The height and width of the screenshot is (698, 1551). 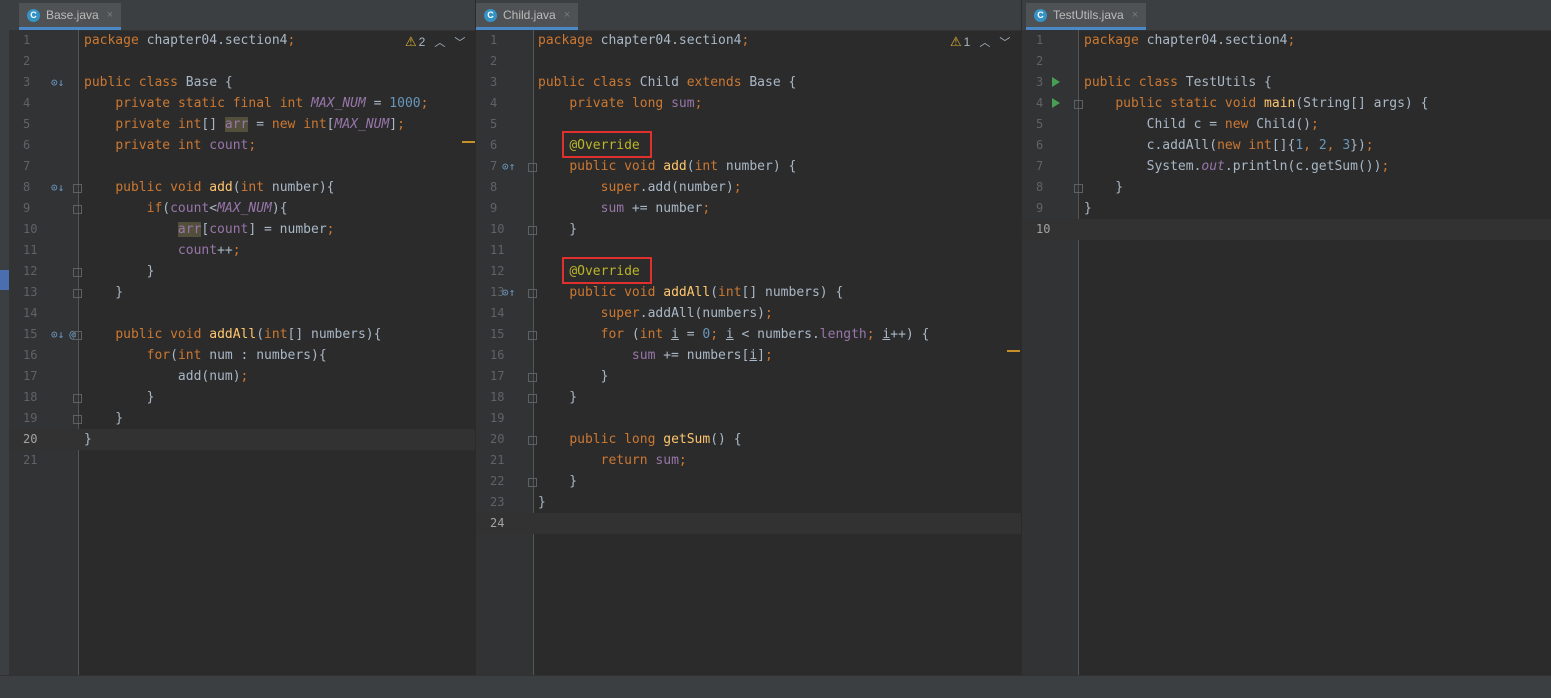 I want to click on line-number: 16, so click(x=497, y=355).